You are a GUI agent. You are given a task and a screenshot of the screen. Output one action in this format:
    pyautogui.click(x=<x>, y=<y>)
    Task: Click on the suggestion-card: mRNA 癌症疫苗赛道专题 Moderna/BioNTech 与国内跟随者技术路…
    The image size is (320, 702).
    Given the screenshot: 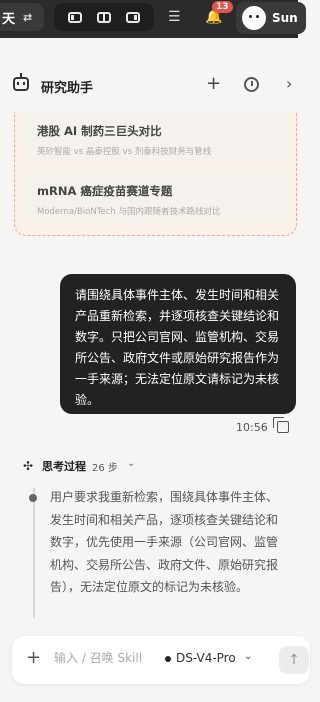 What is the action you would take?
    pyautogui.click(x=156, y=197)
    